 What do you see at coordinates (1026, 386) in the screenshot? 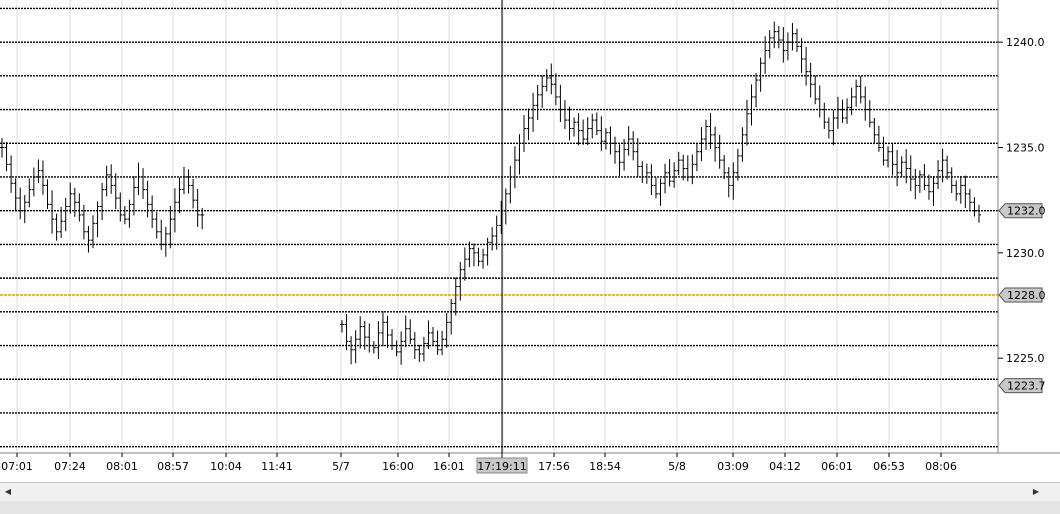
I see `price-marker-label: 1223.7` at bounding box center [1026, 386].